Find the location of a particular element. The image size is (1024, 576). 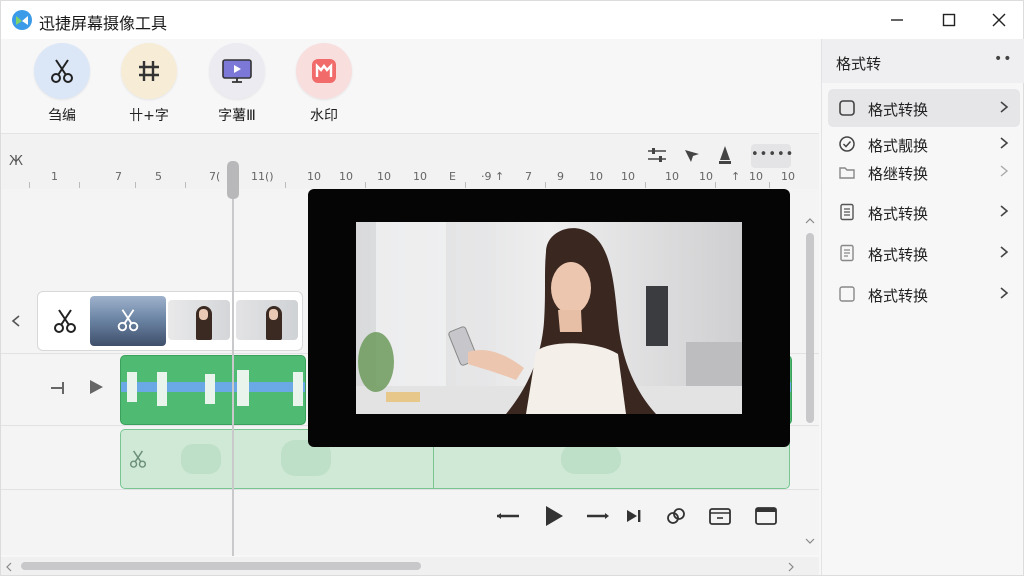

format-item-1: 格式转换 is located at coordinates (924, 108).